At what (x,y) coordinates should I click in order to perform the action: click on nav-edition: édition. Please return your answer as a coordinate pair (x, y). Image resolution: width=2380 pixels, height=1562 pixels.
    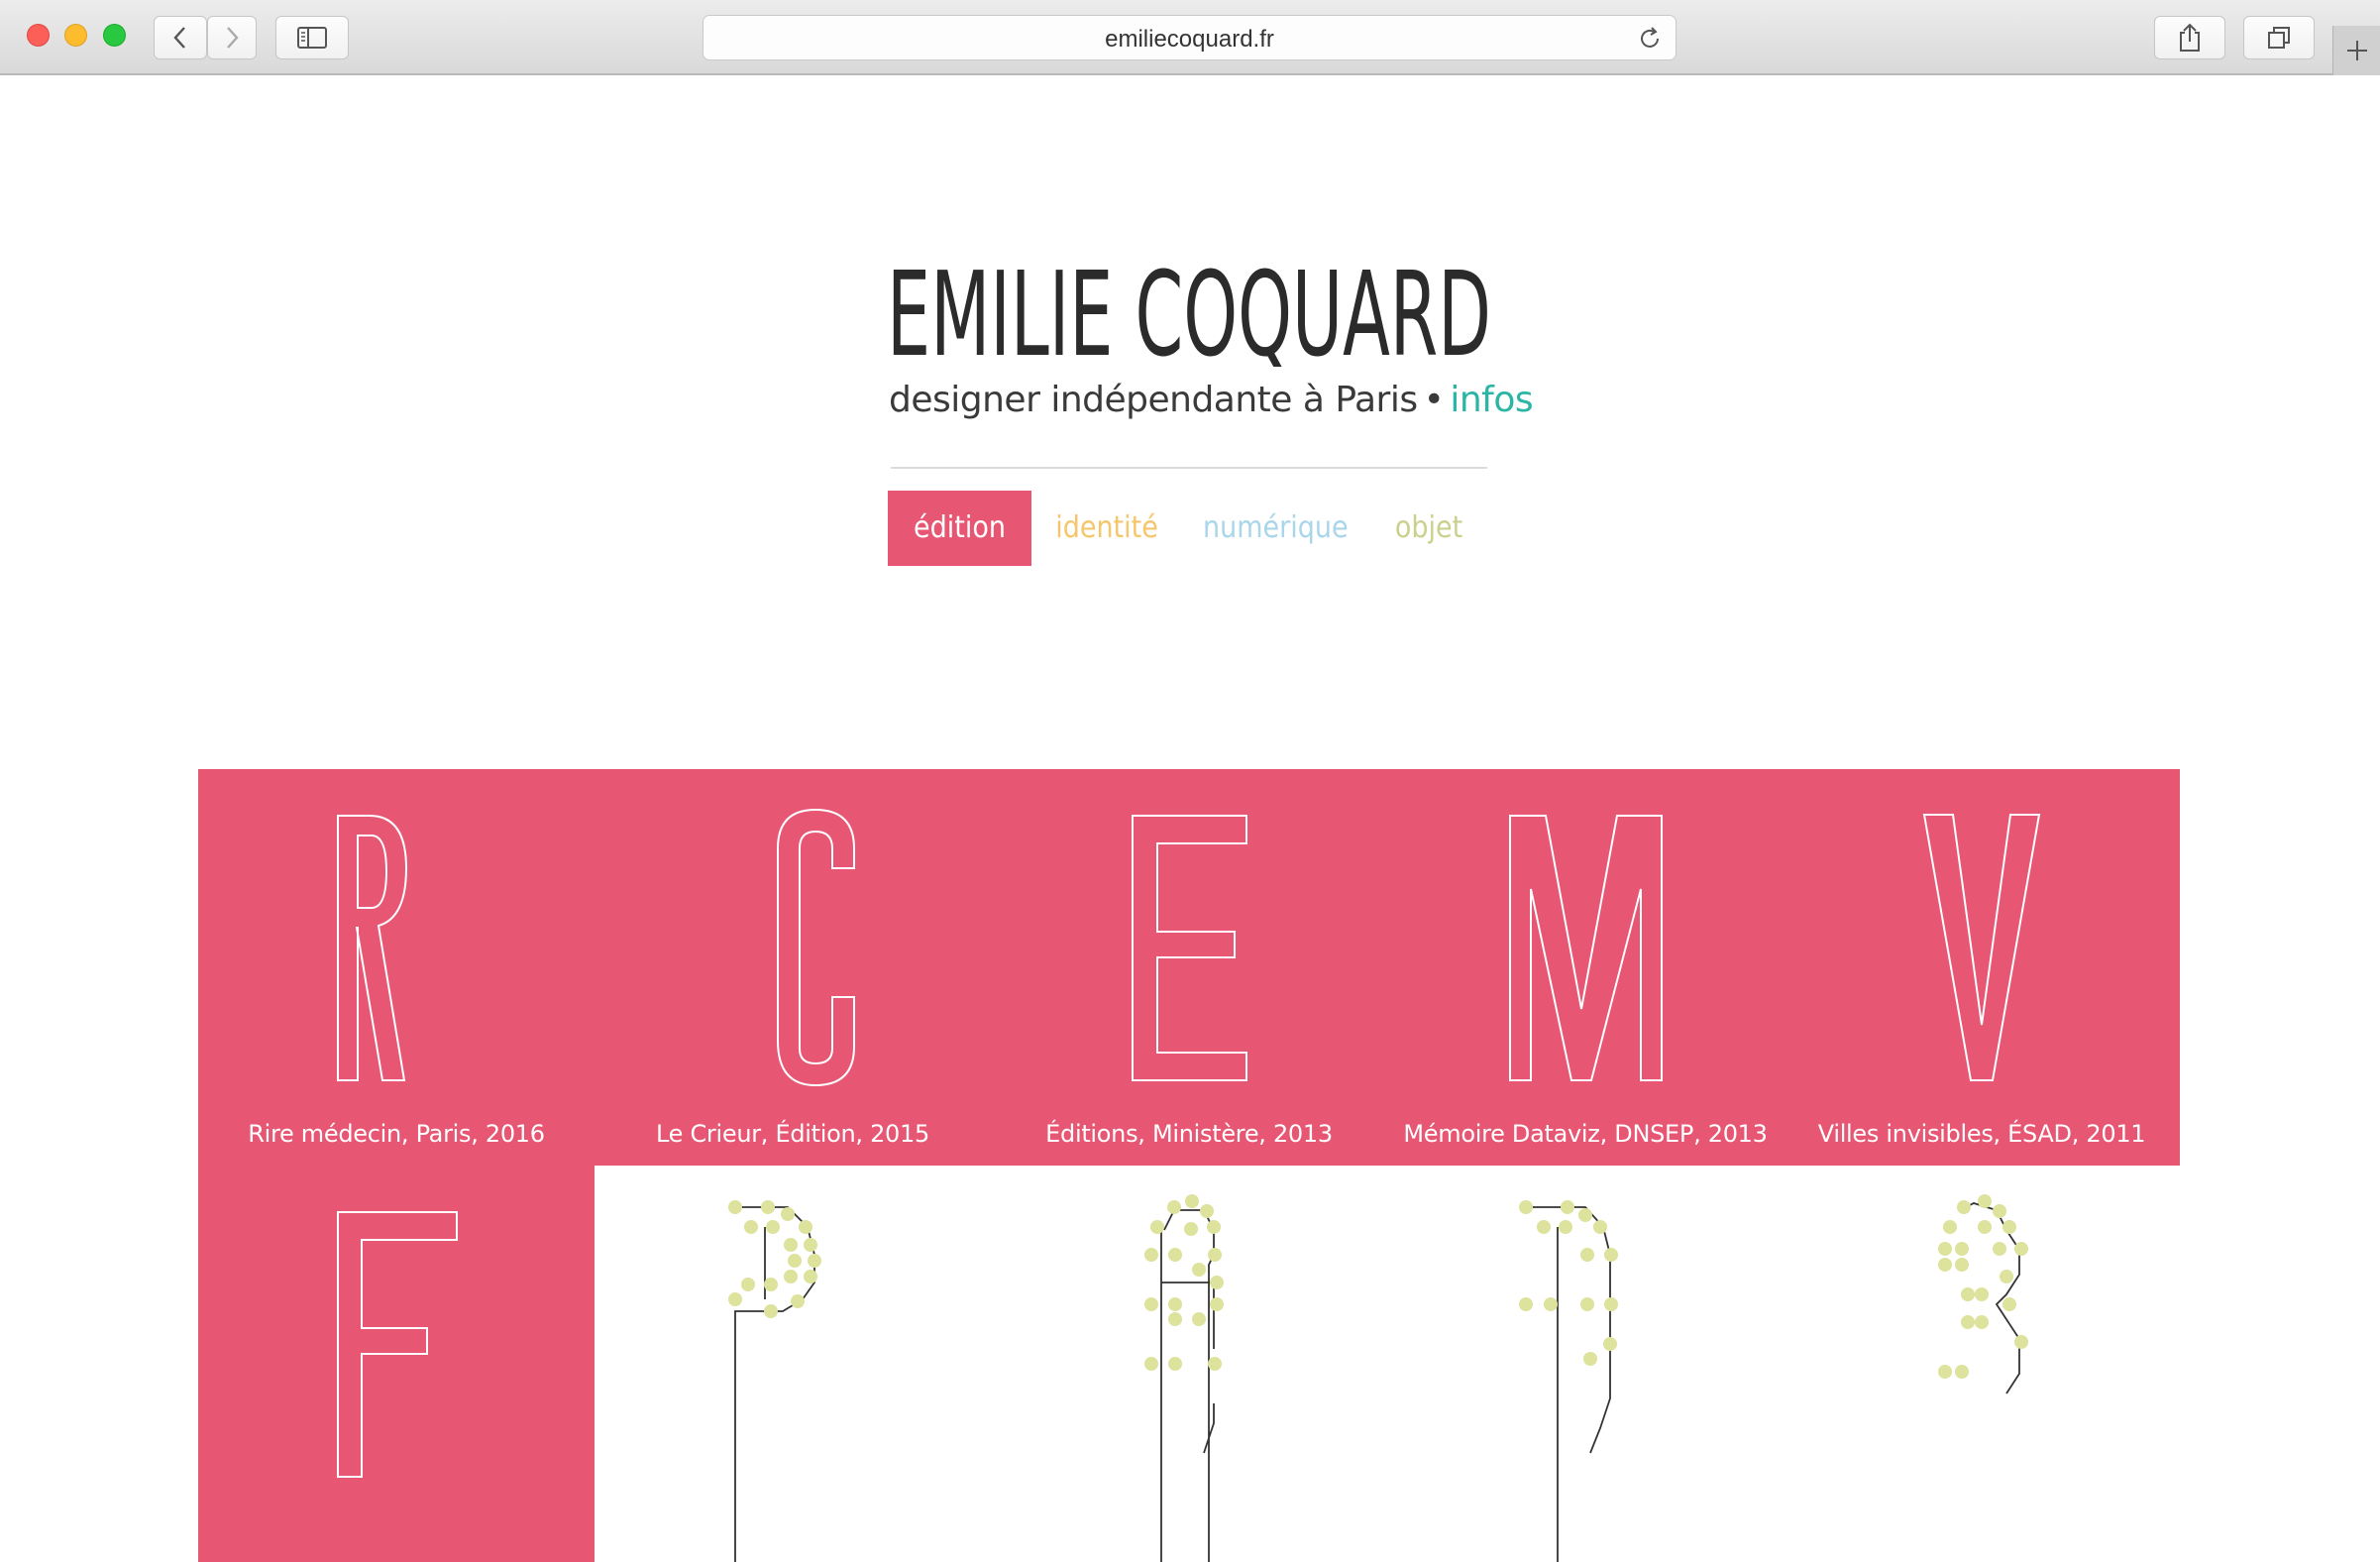
    Looking at the image, I should click on (959, 529).